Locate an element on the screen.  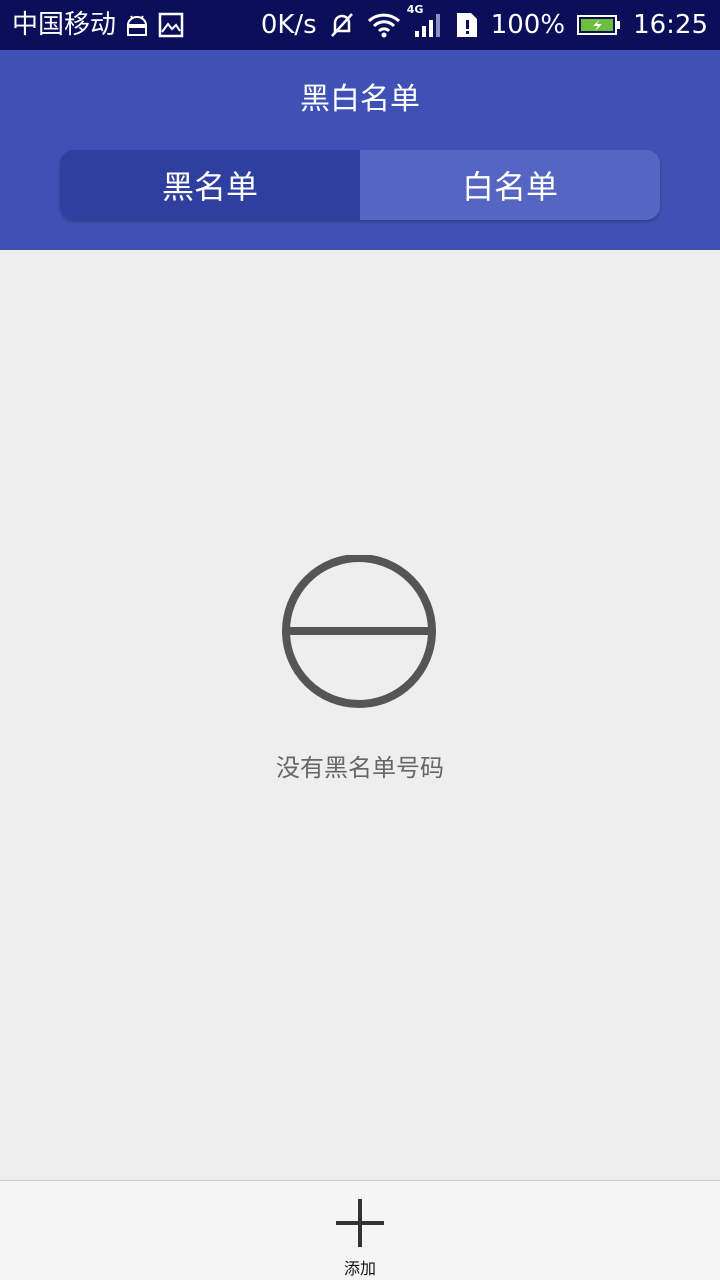
mute-icon is located at coordinates (342, 25).